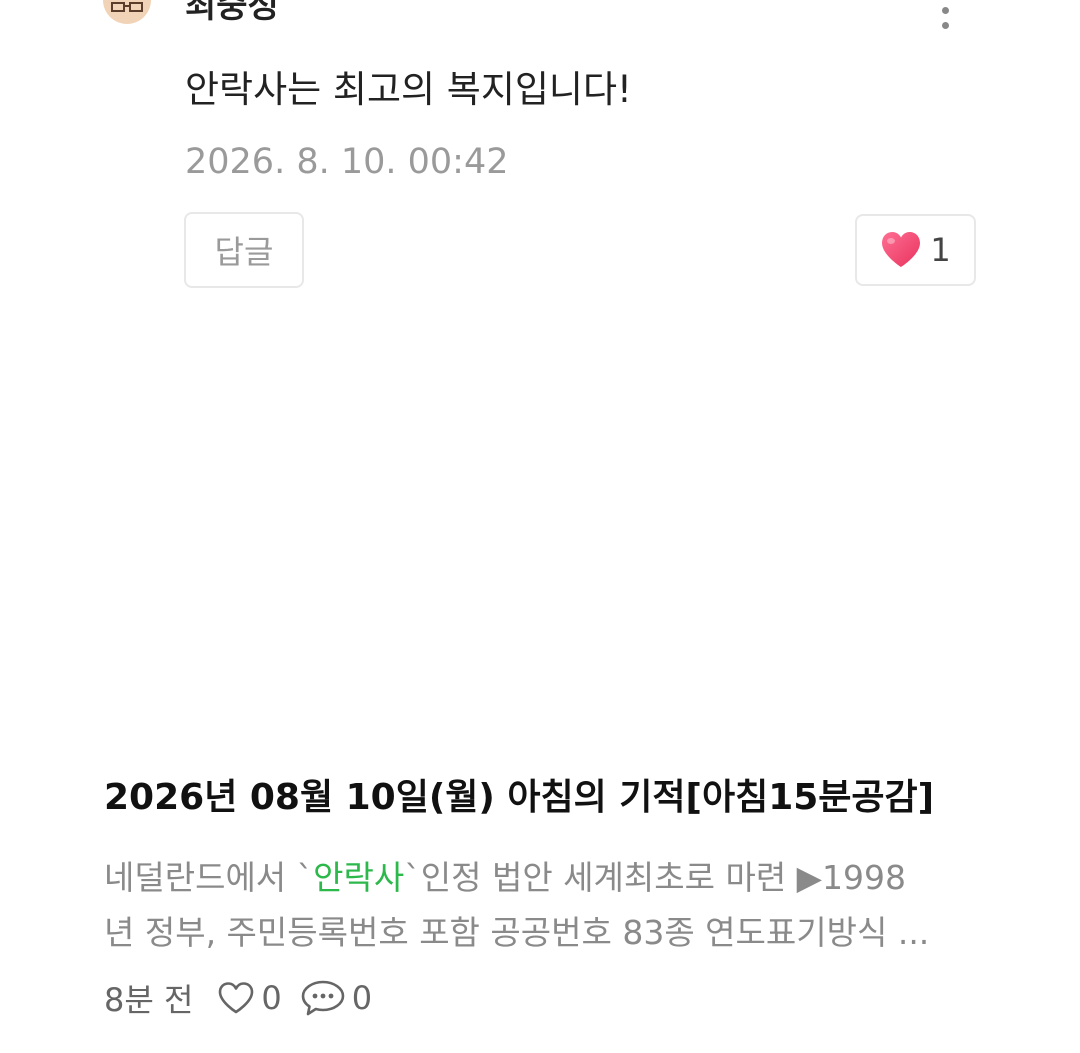 The height and width of the screenshot is (1053, 1080). I want to click on reply-button-label: 답글, so click(244, 252).